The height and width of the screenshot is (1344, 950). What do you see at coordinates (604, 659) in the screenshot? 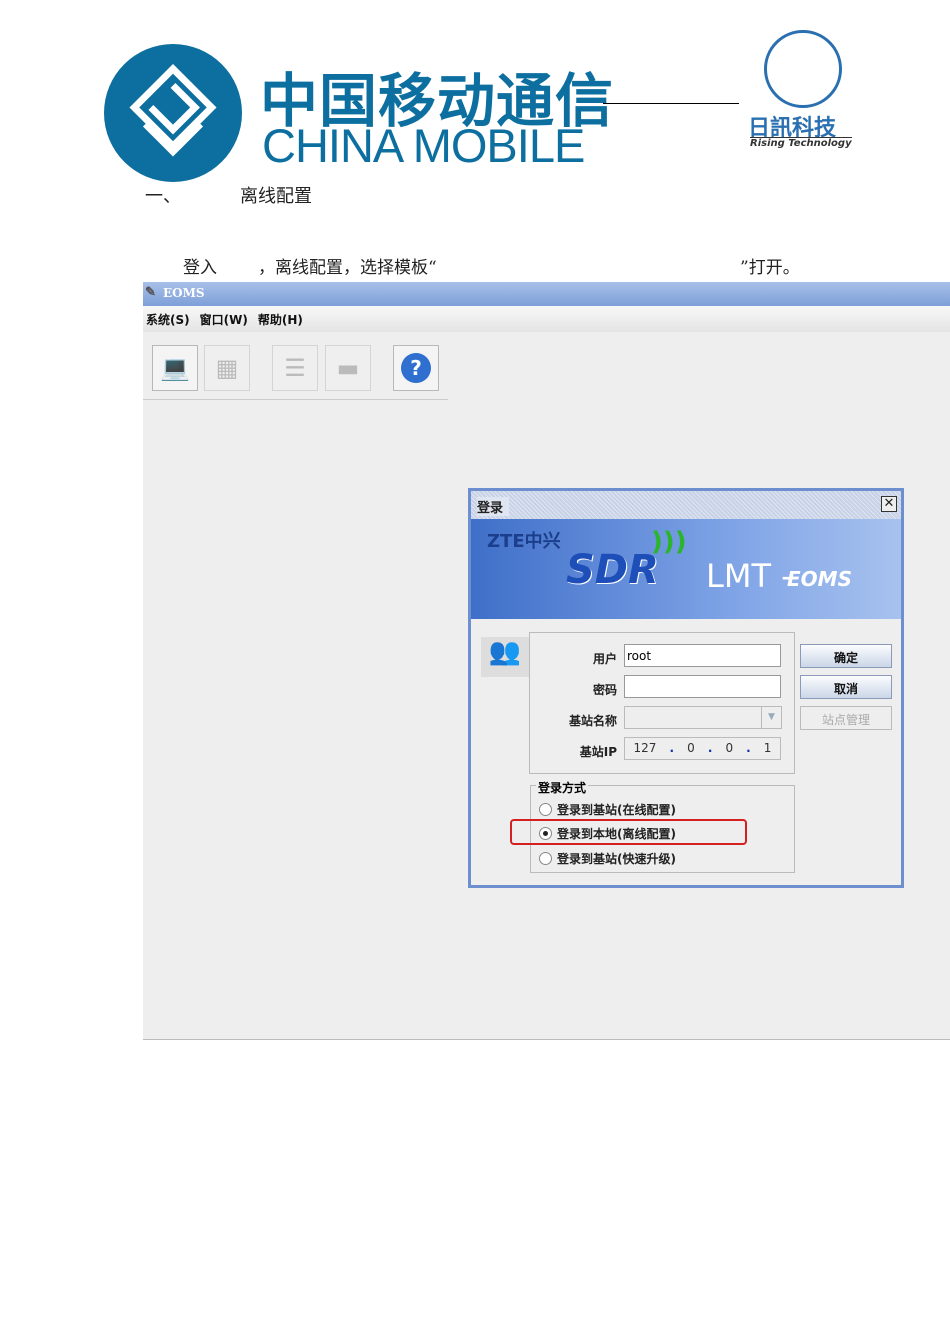
I see `user-label: 用户` at bounding box center [604, 659].